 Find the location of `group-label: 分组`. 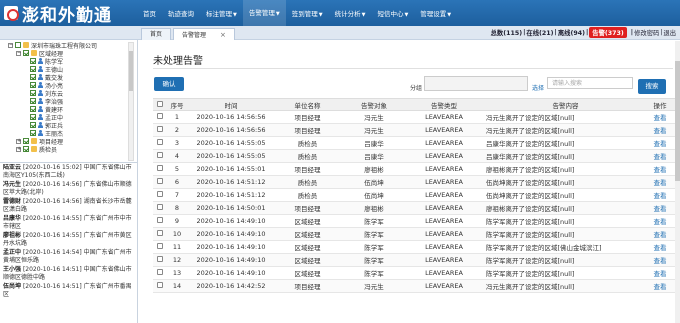

group-label: 分组 is located at coordinates (416, 88).